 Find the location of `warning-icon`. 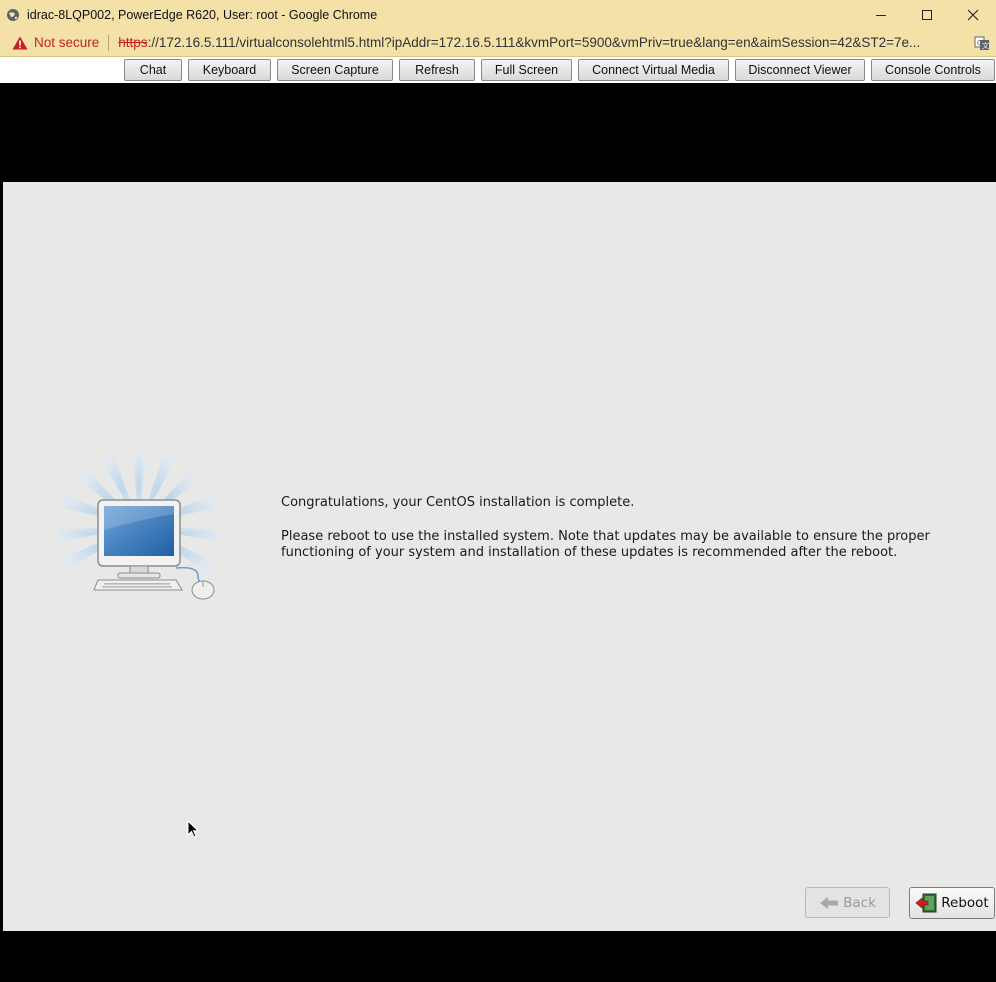

warning-icon is located at coordinates (20, 43).